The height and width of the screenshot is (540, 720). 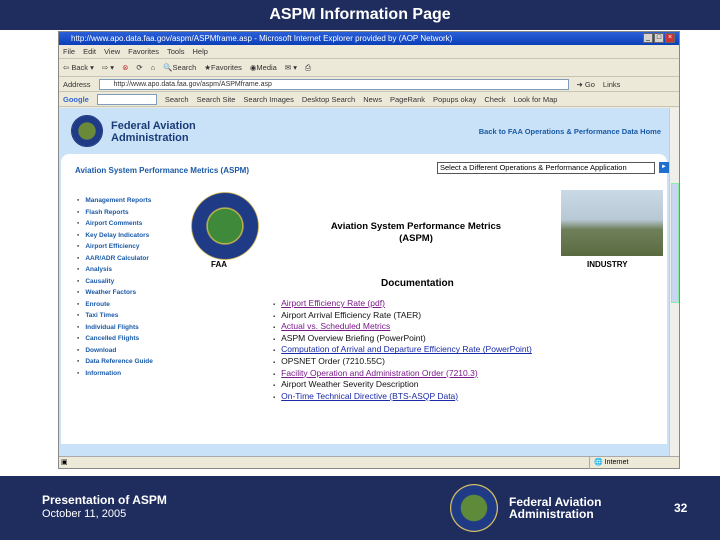 I want to click on google-news: News, so click(x=372, y=99).